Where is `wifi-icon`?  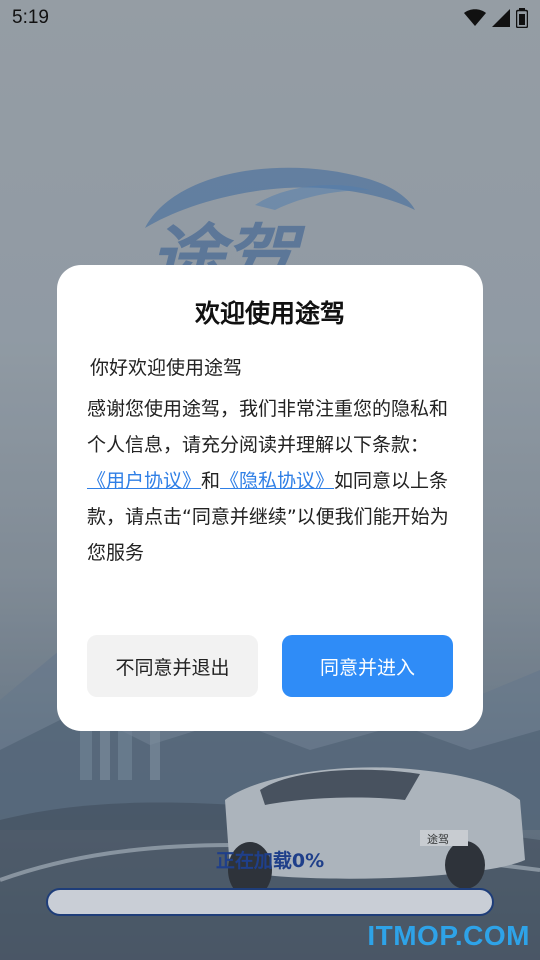 wifi-icon is located at coordinates (475, 17).